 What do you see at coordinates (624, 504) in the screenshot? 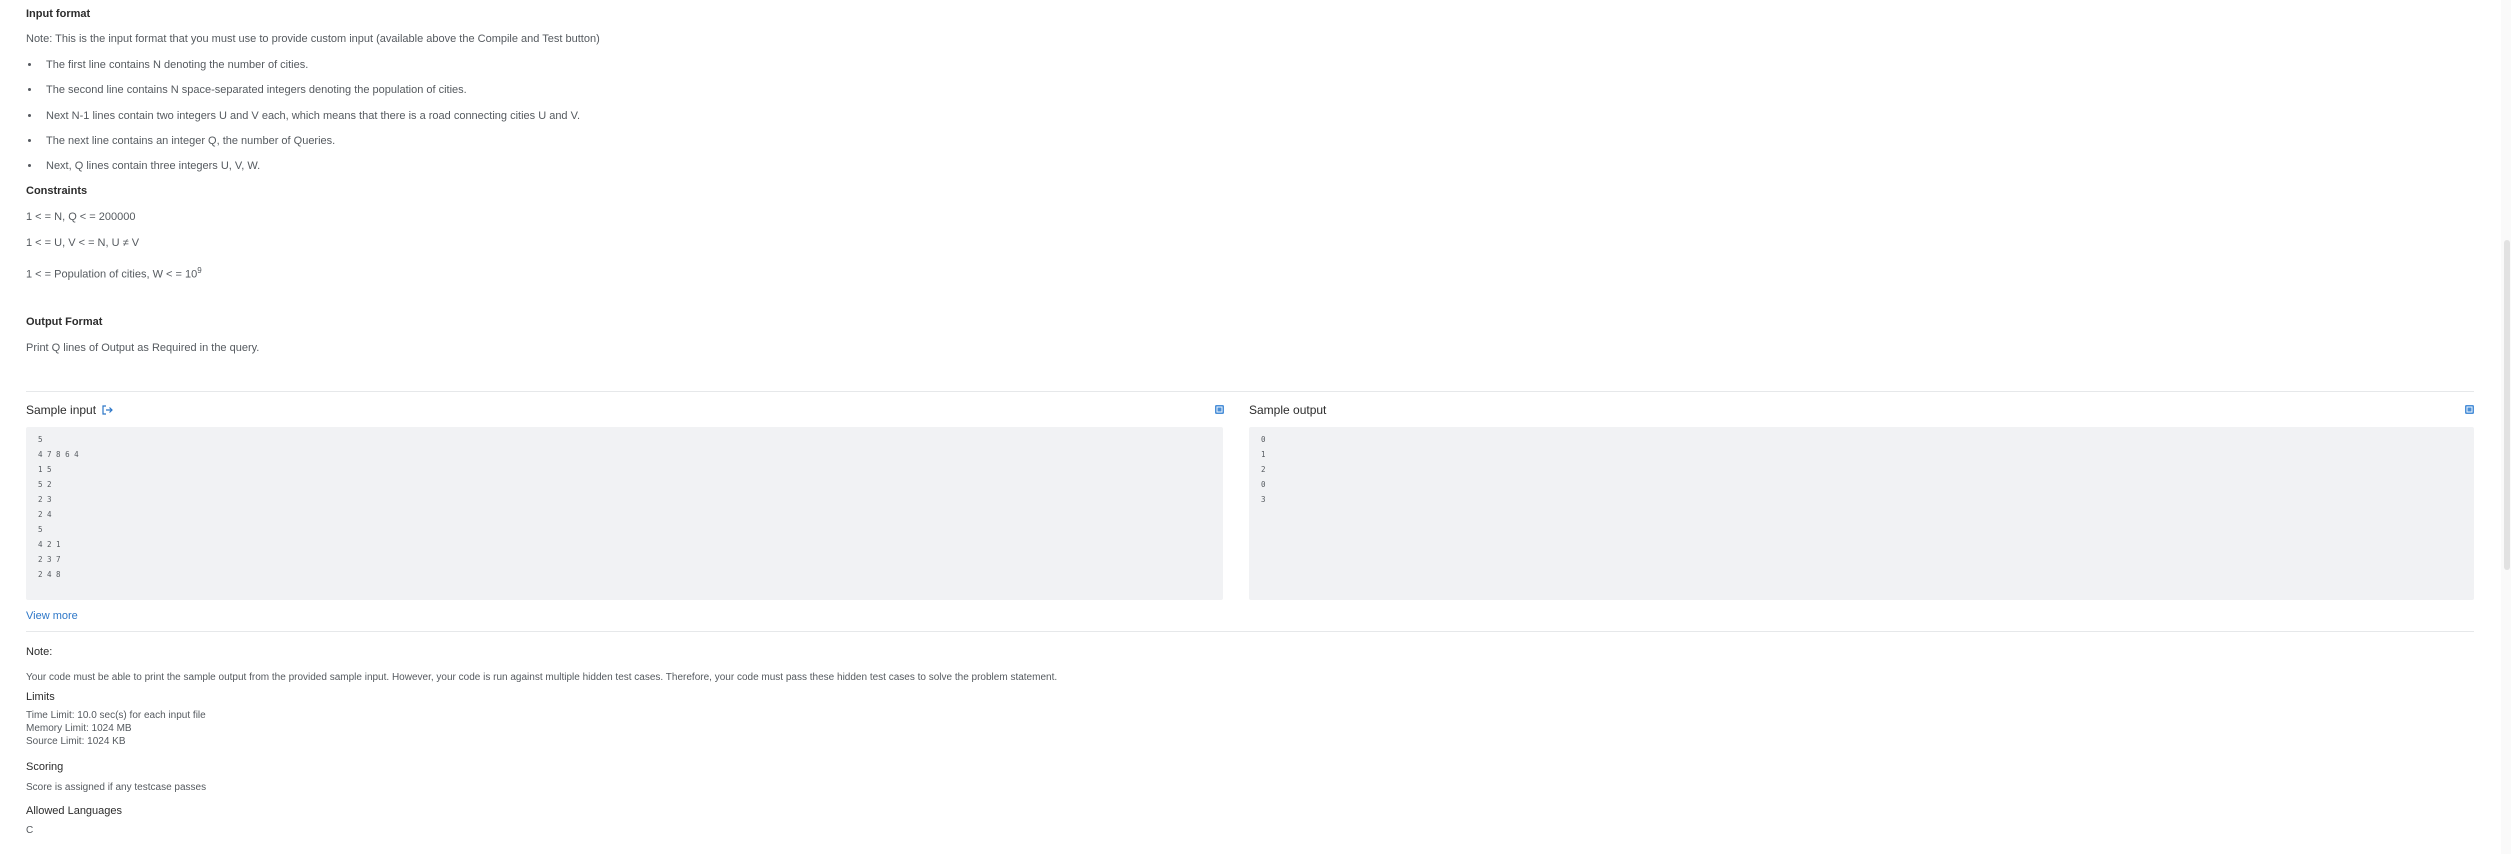
I see `sample-input-lines: 5 4 7 8 6 4 1 5 5 2 2 3 2 4 5 4 2 1 2 3 7 2 4 8` at bounding box center [624, 504].